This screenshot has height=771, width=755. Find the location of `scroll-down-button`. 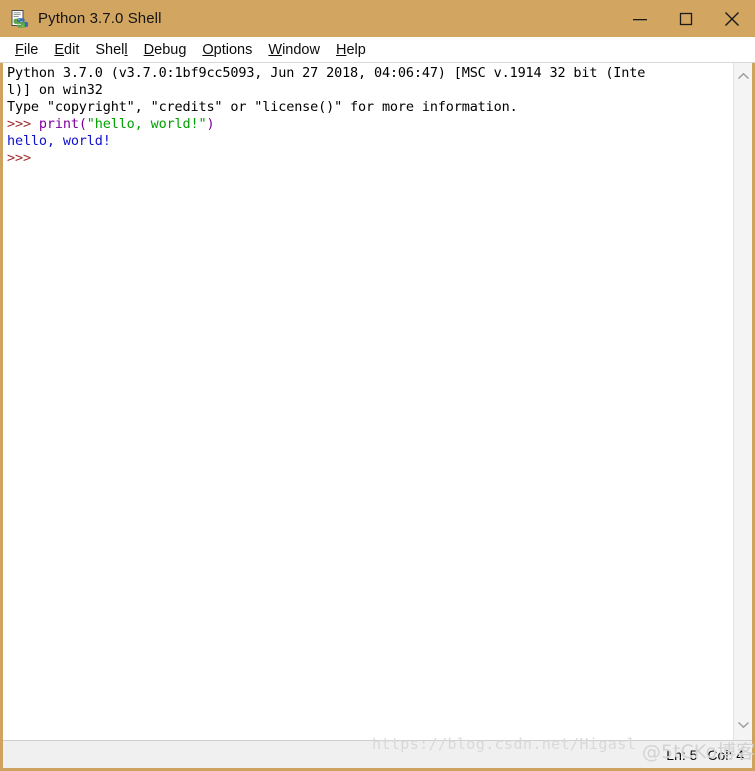

scroll-down-button is located at coordinates (743, 724).